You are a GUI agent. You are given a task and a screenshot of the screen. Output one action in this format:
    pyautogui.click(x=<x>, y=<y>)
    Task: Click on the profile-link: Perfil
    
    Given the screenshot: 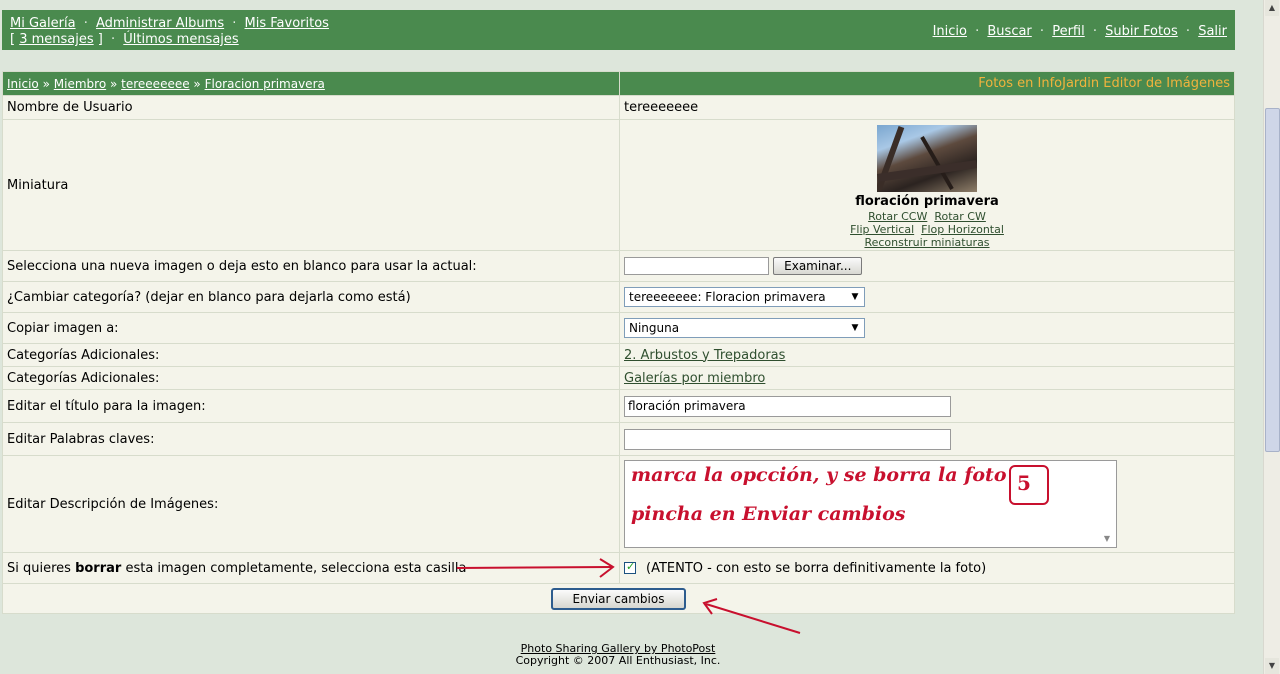 What is the action you would take?
    pyautogui.click(x=1068, y=31)
    